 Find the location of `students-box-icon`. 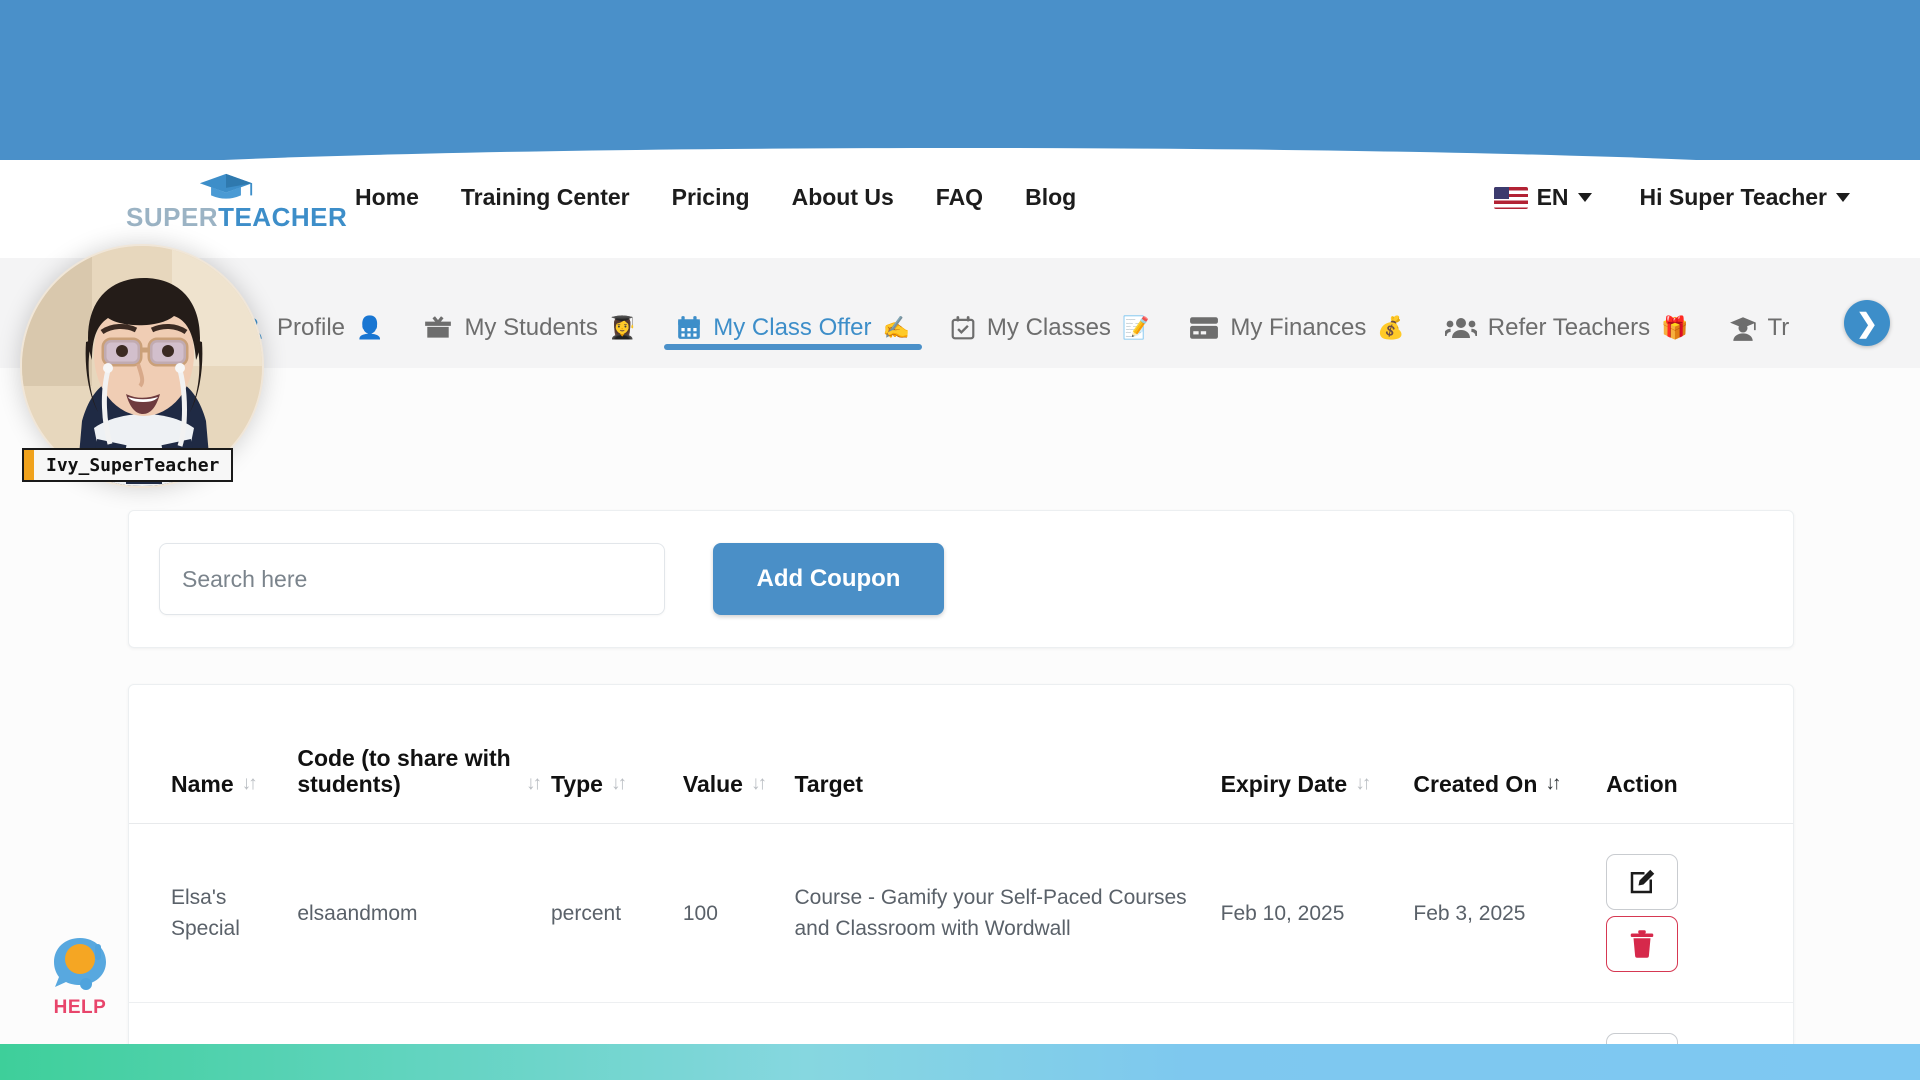

students-box-icon is located at coordinates (438, 327).